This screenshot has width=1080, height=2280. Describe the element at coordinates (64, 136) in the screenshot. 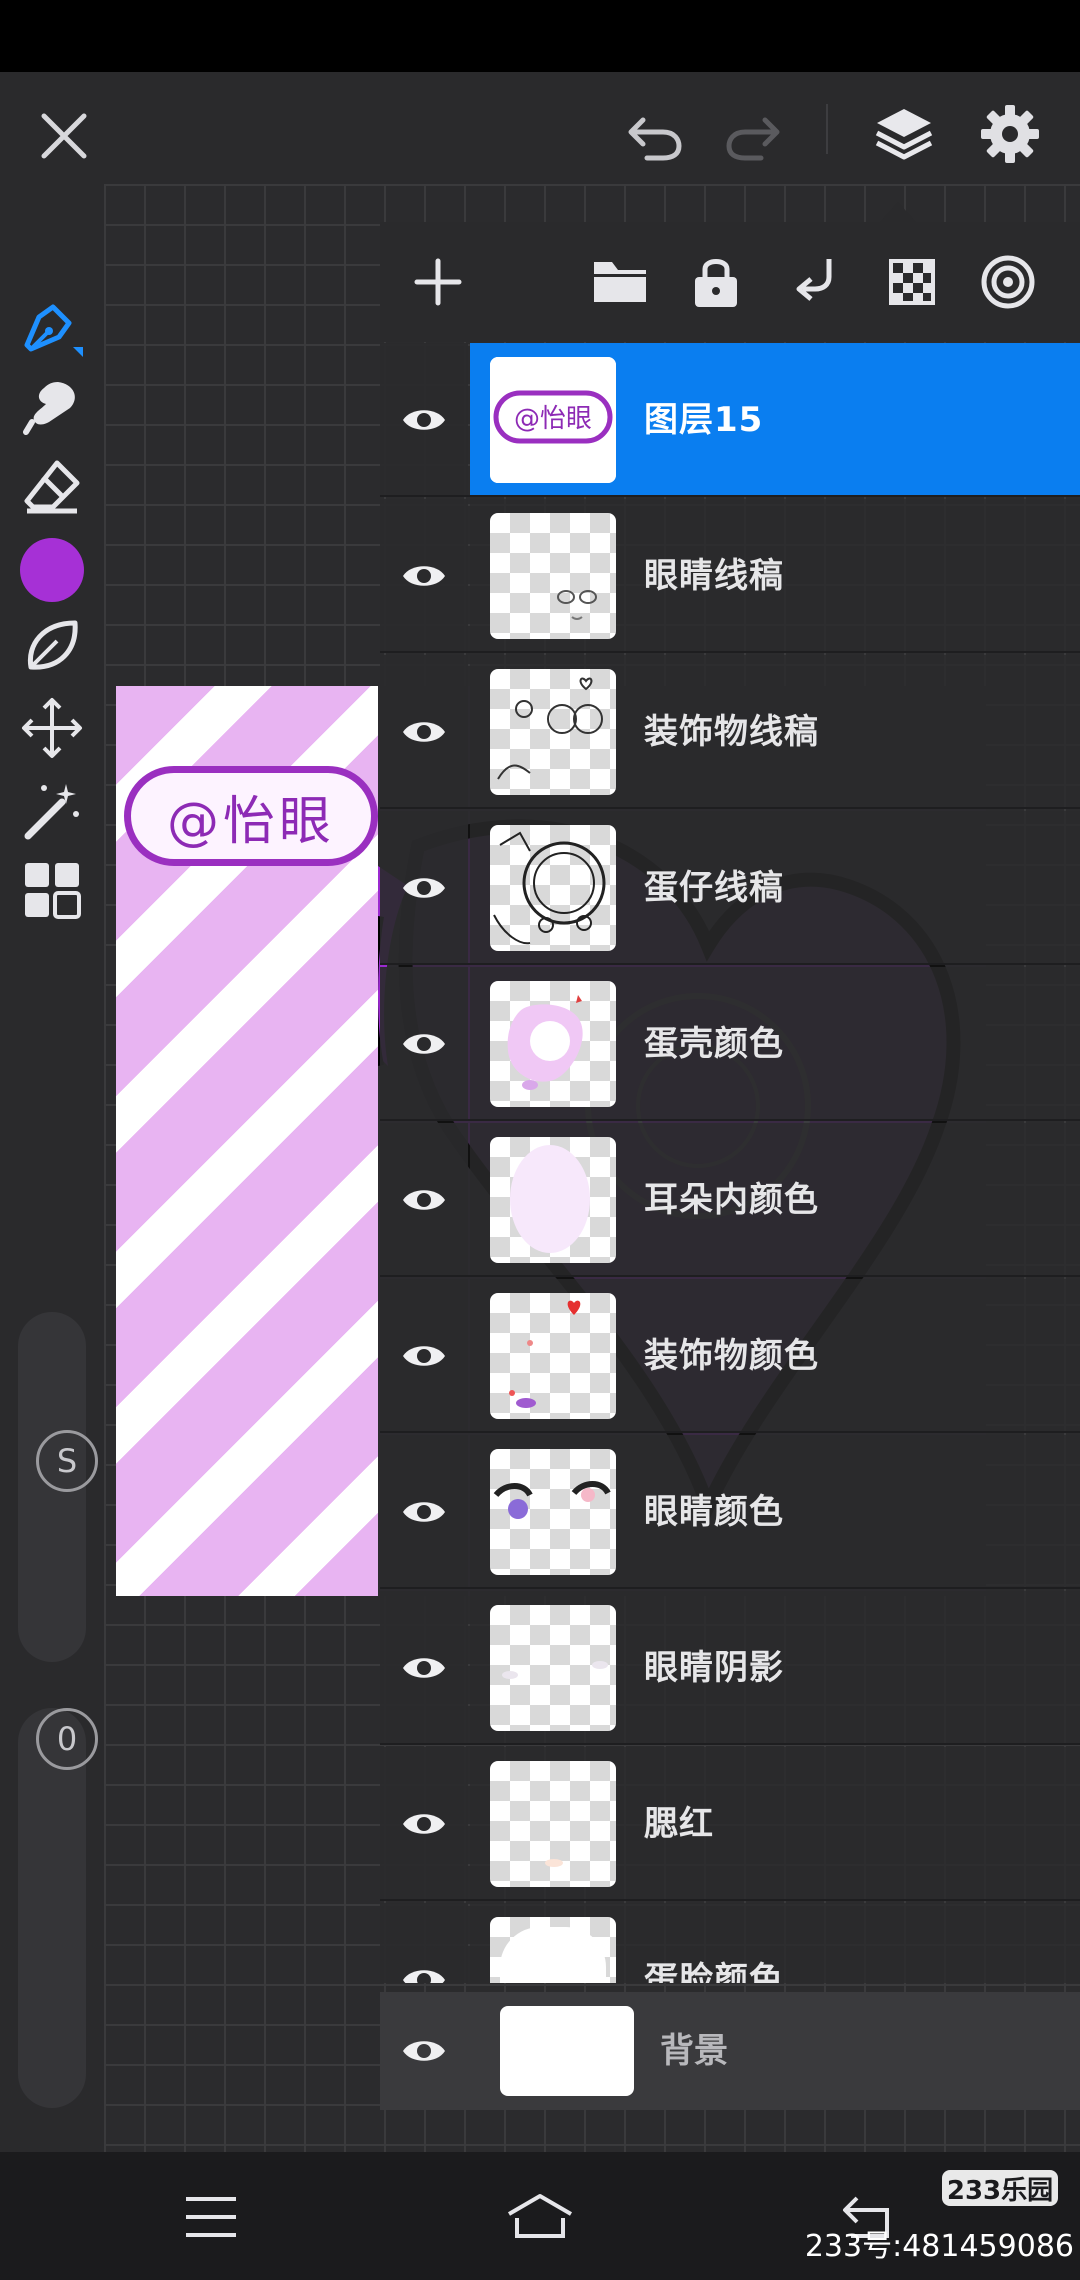

I see `close-icon` at that location.